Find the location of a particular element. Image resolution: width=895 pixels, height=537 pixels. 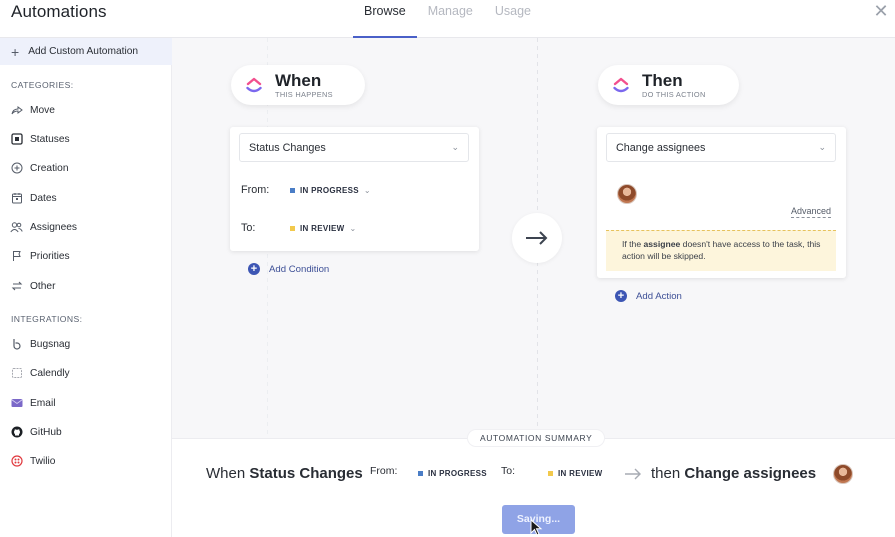

categories-label: CATEGORIES: is located at coordinates (42, 85).